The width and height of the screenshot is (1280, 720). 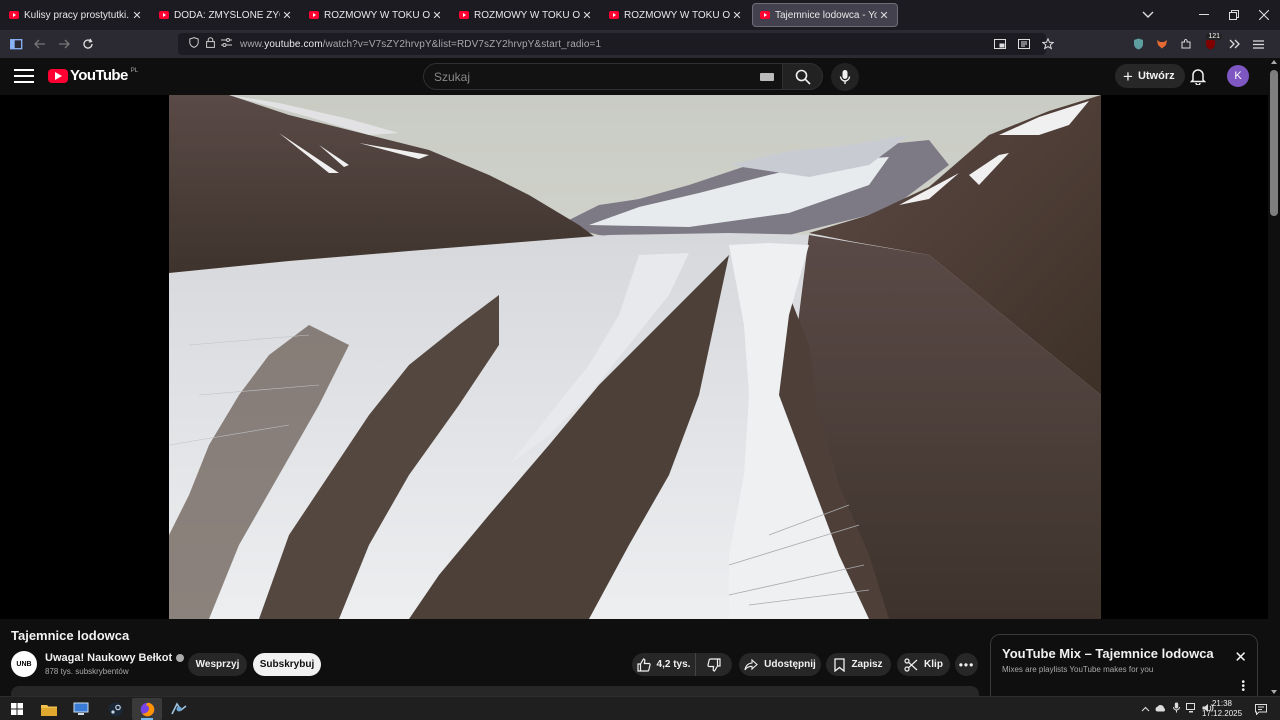 I want to click on overflow-chevrons-icon, so click(x=1234, y=44).